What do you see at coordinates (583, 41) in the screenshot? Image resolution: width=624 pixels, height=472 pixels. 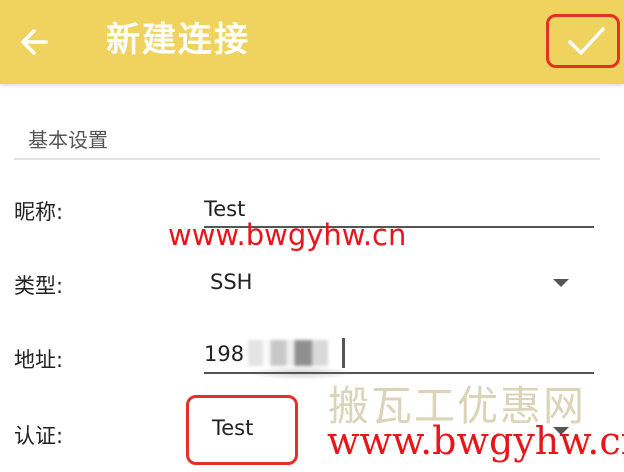 I see `confirm-button` at bounding box center [583, 41].